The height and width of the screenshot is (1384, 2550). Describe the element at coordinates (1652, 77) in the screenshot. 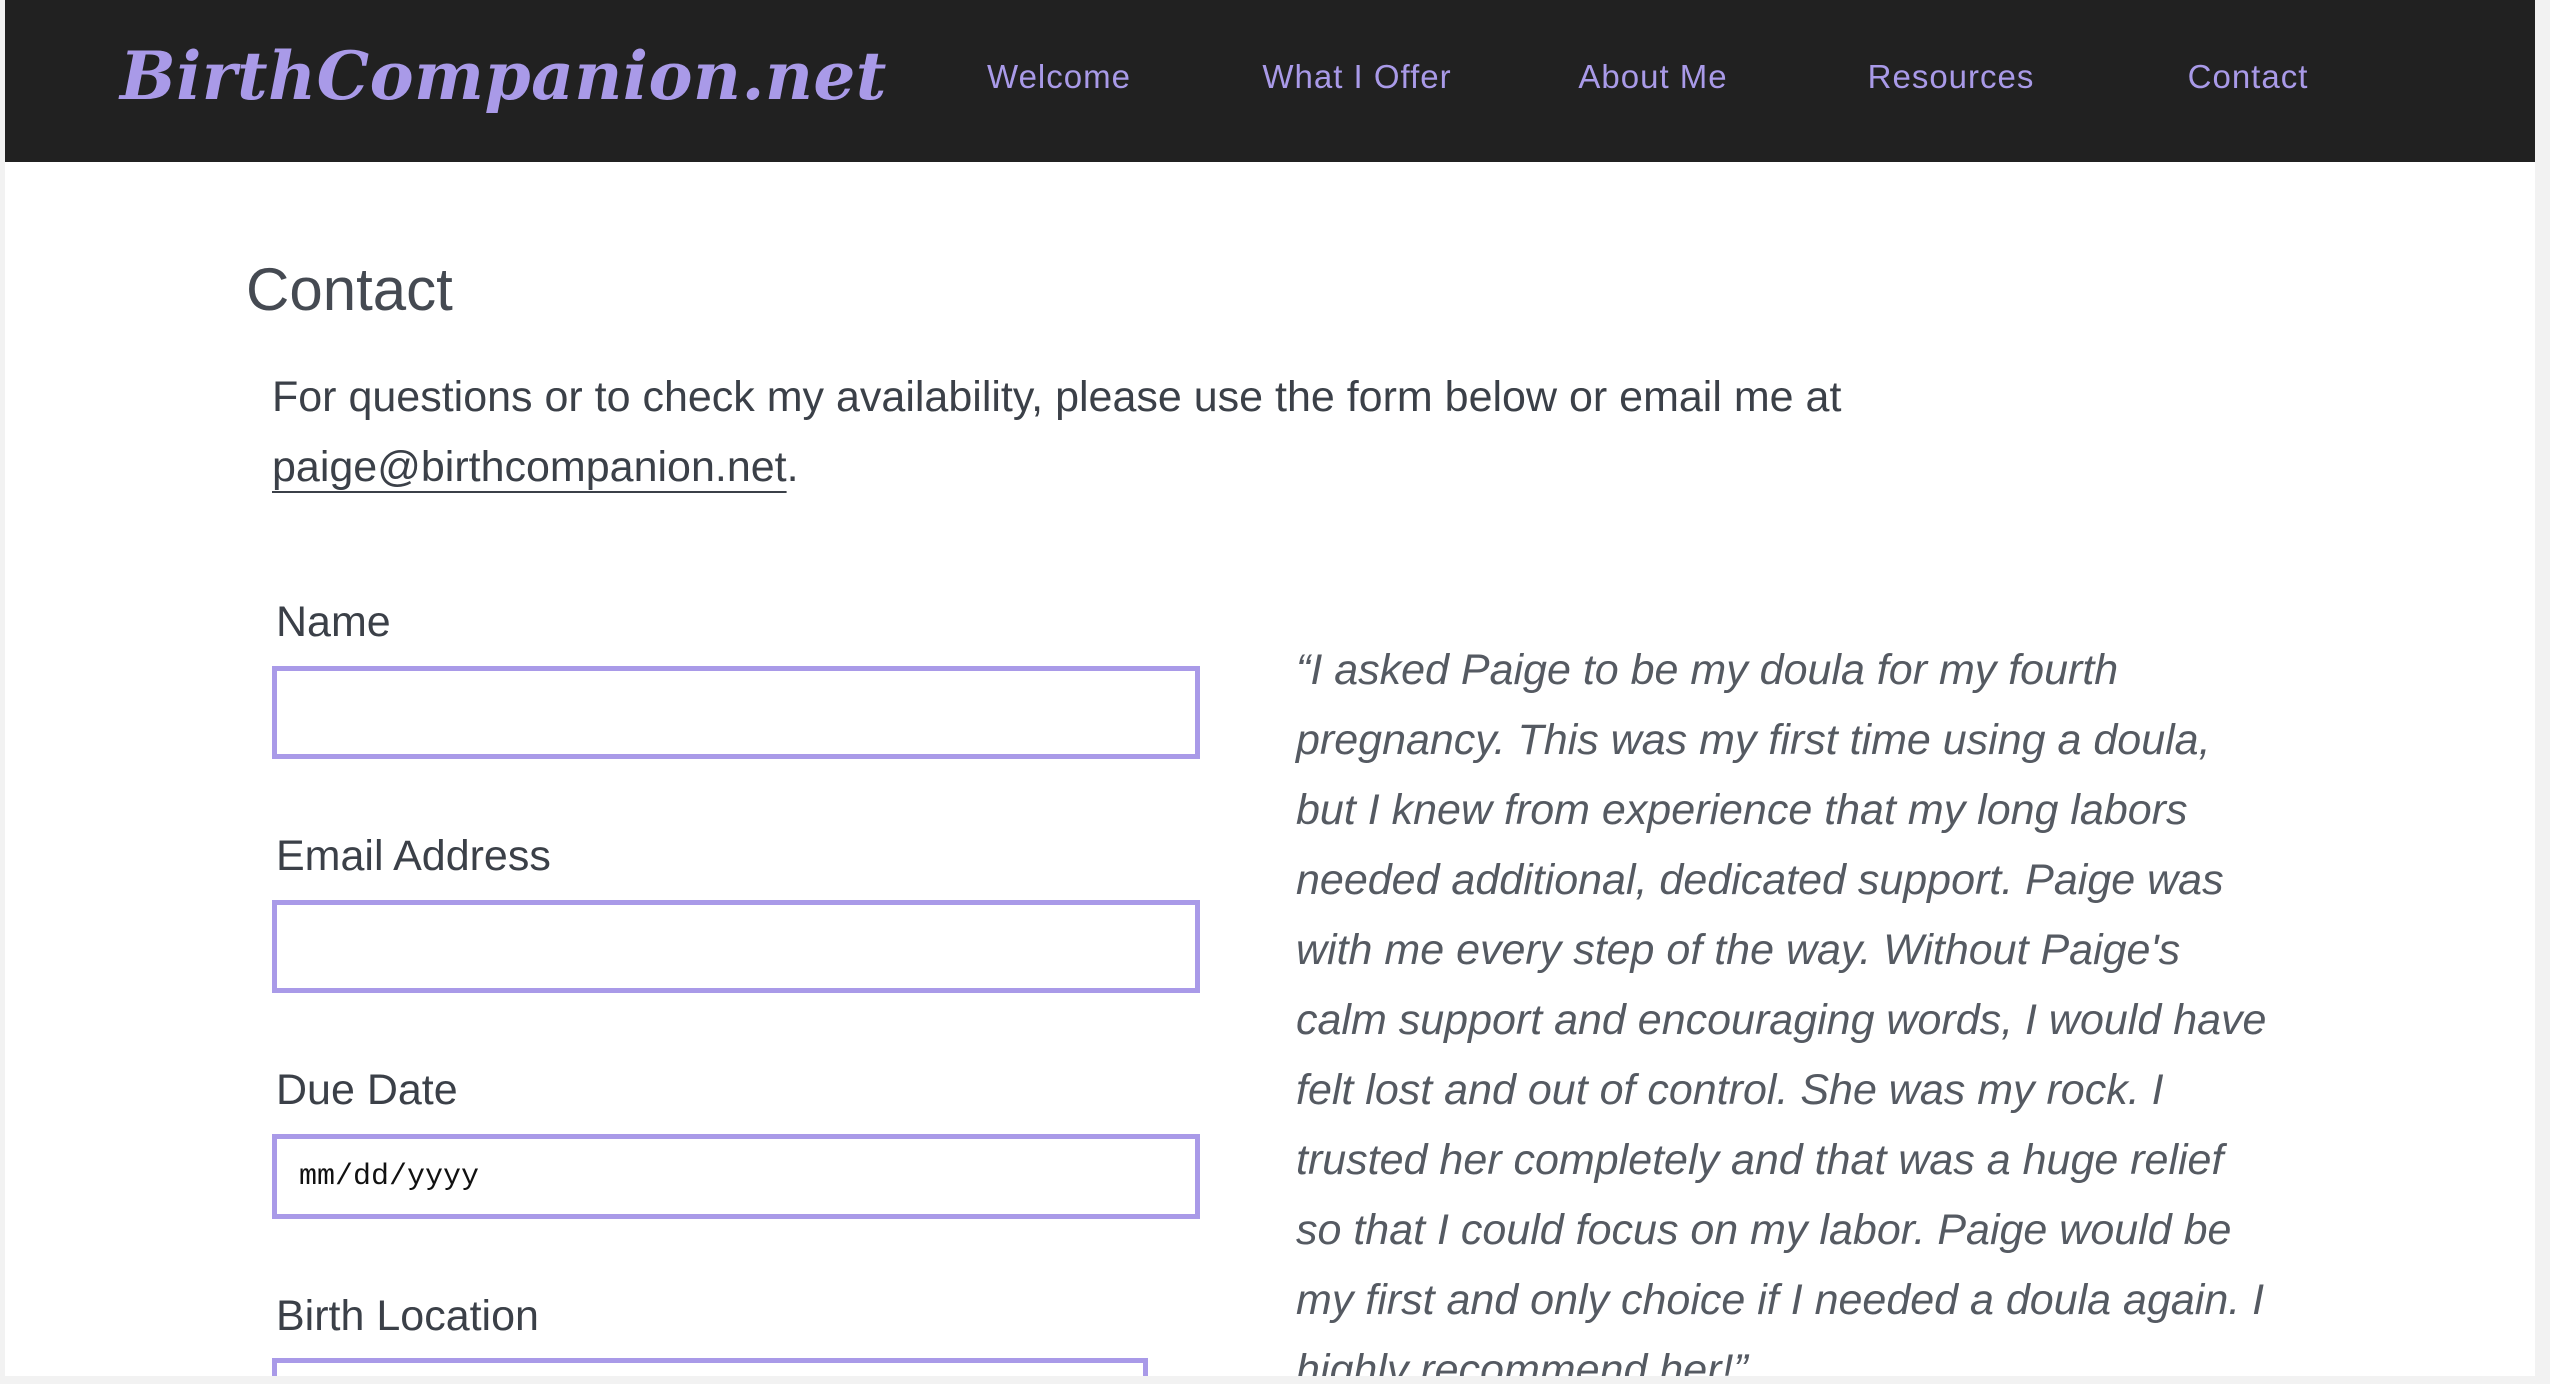

I see `nav-link-about-me: About Me` at that location.